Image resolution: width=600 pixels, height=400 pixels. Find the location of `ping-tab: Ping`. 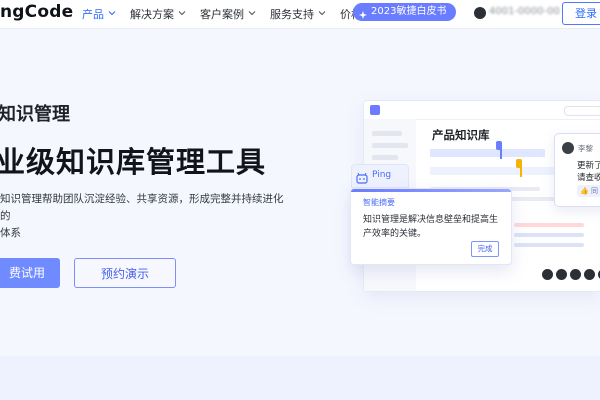

ping-tab: Ping is located at coordinates (380, 176).